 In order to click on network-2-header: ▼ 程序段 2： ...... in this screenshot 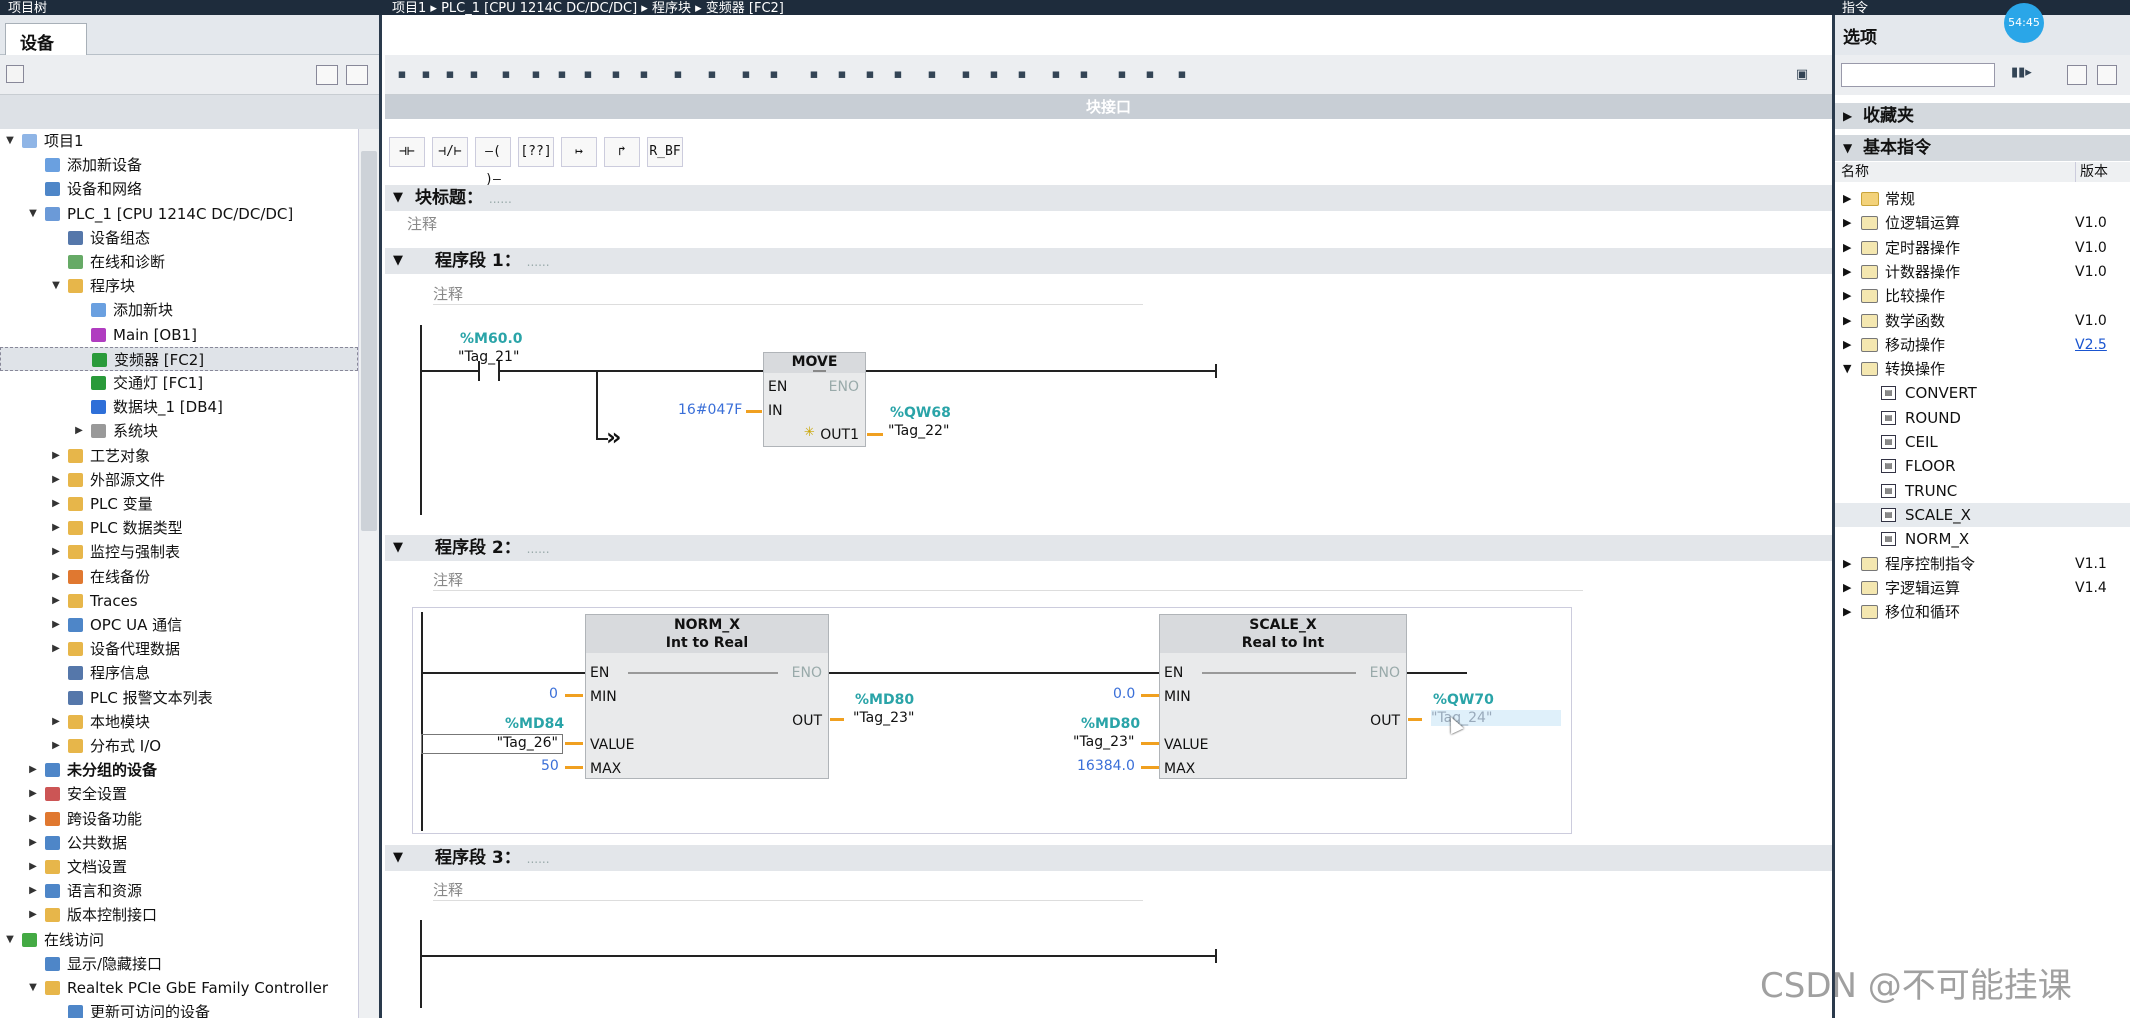, I will do `click(1108, 548)`.